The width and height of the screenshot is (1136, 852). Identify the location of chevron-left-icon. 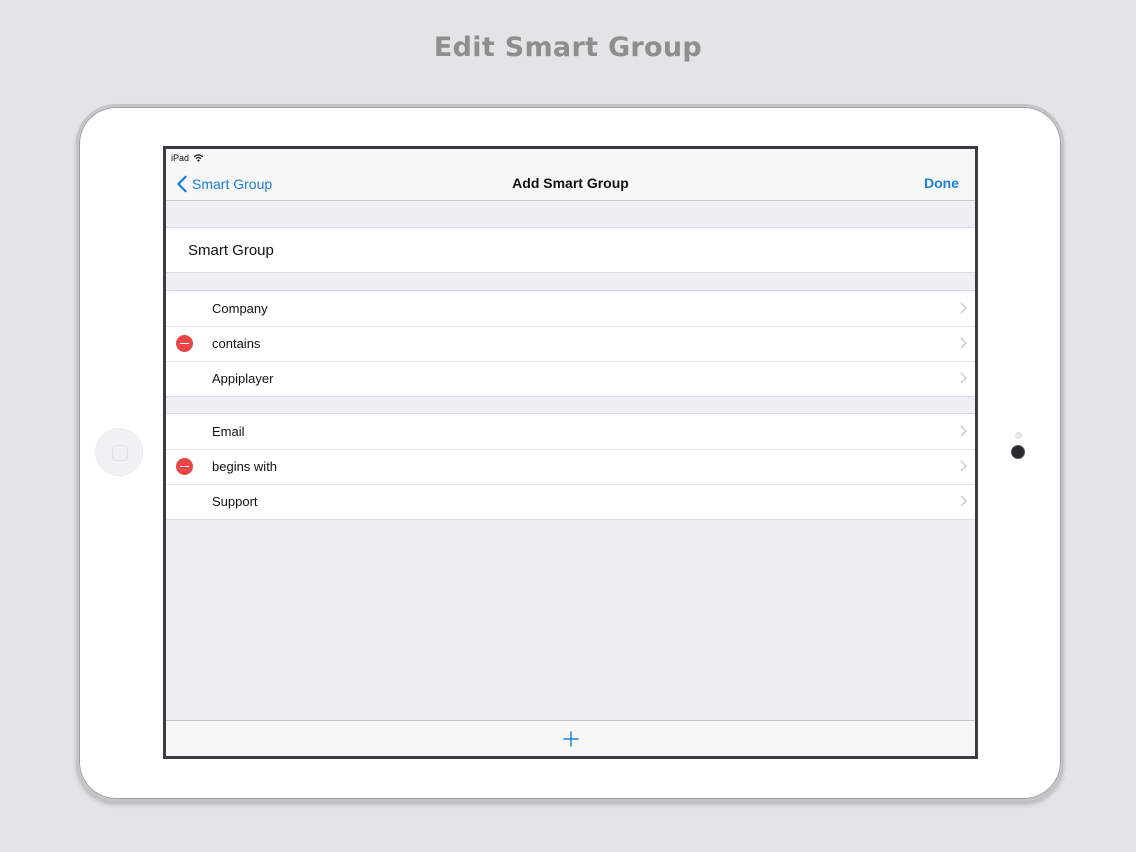
(182, 183).